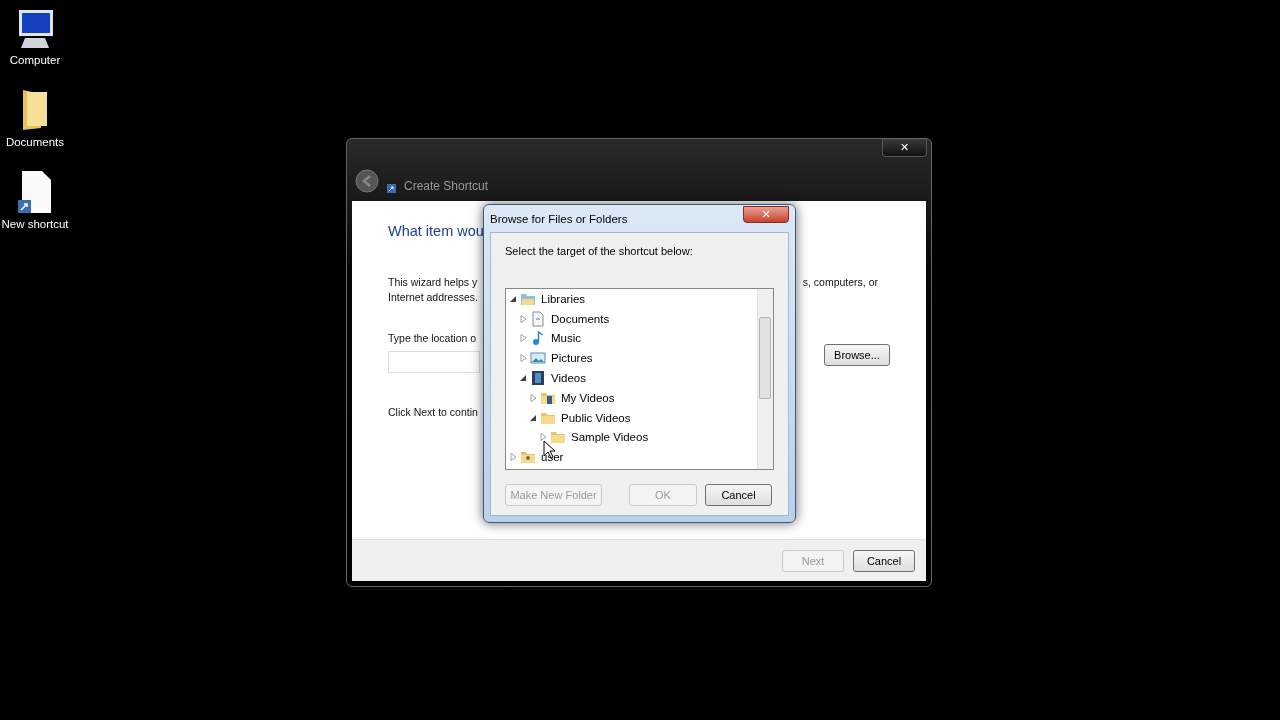  Describe the element at coordinates (446, 186) in the screenshot. I see `window-title: Create Shortcut` at that location.